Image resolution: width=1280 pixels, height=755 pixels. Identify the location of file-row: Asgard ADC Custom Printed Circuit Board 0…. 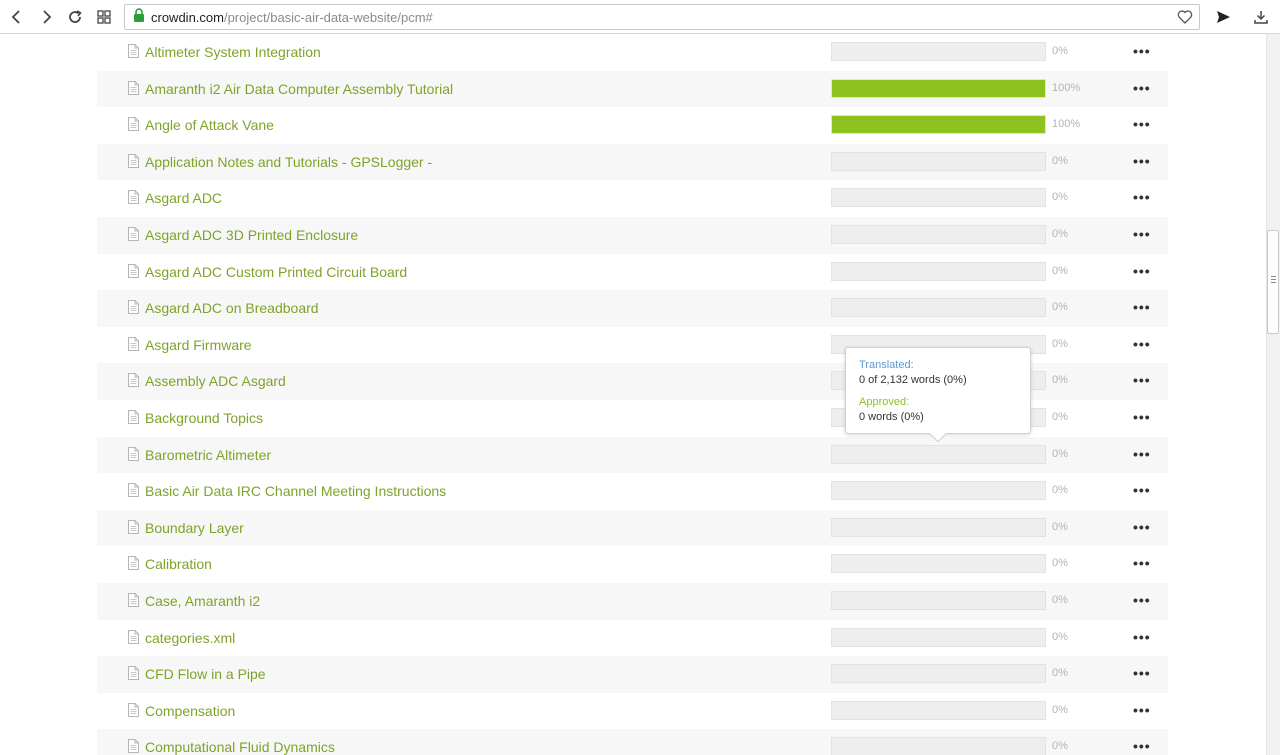
(632, 272).